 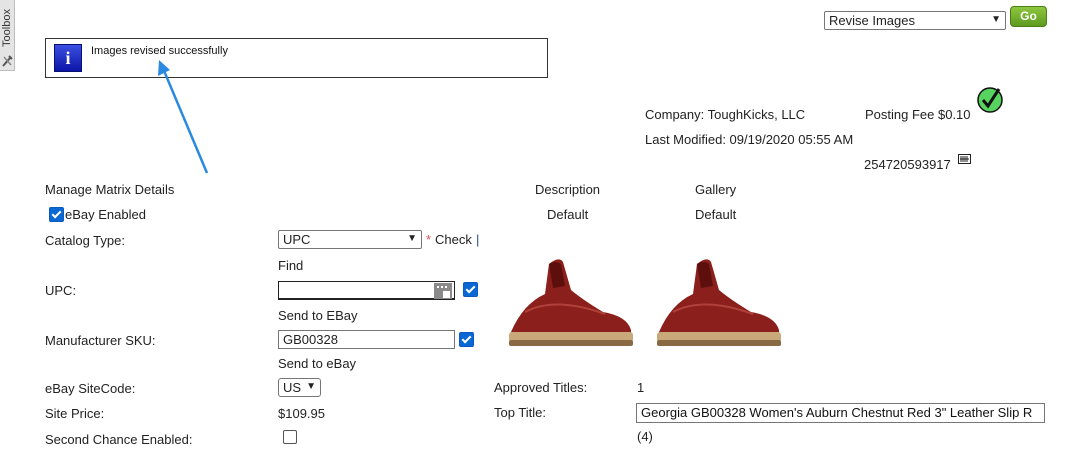 I want to click on go-button: Go, so click(x=1028, y=16).